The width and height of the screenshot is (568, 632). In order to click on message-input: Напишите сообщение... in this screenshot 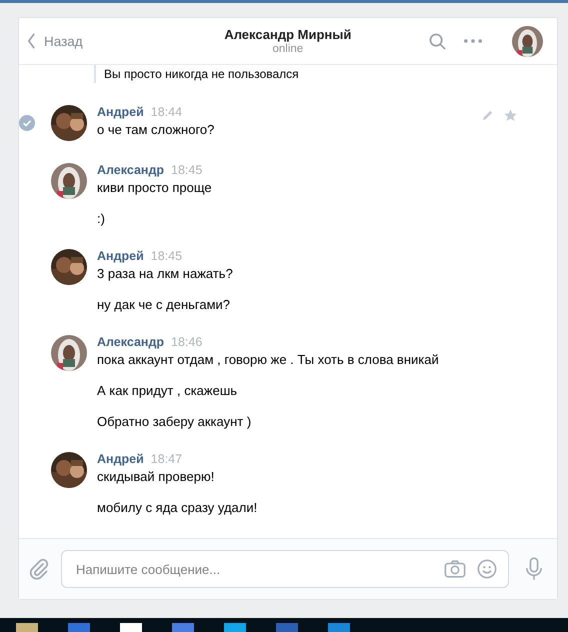, I will do `click(254, 569)`.